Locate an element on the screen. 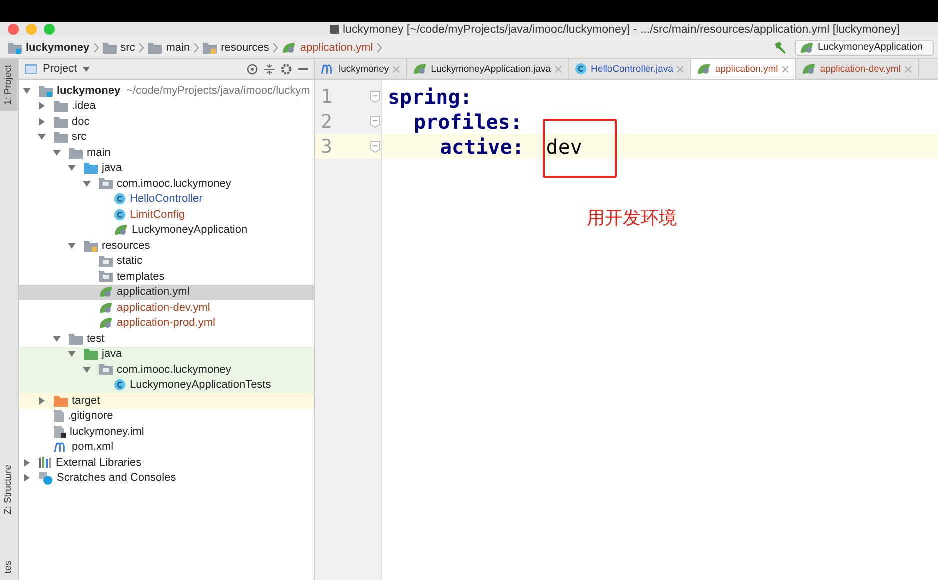 This screenshot has width=938, height=580. tree-row: LuckymoneyApplicationTests is located at coordinates (166, 385).